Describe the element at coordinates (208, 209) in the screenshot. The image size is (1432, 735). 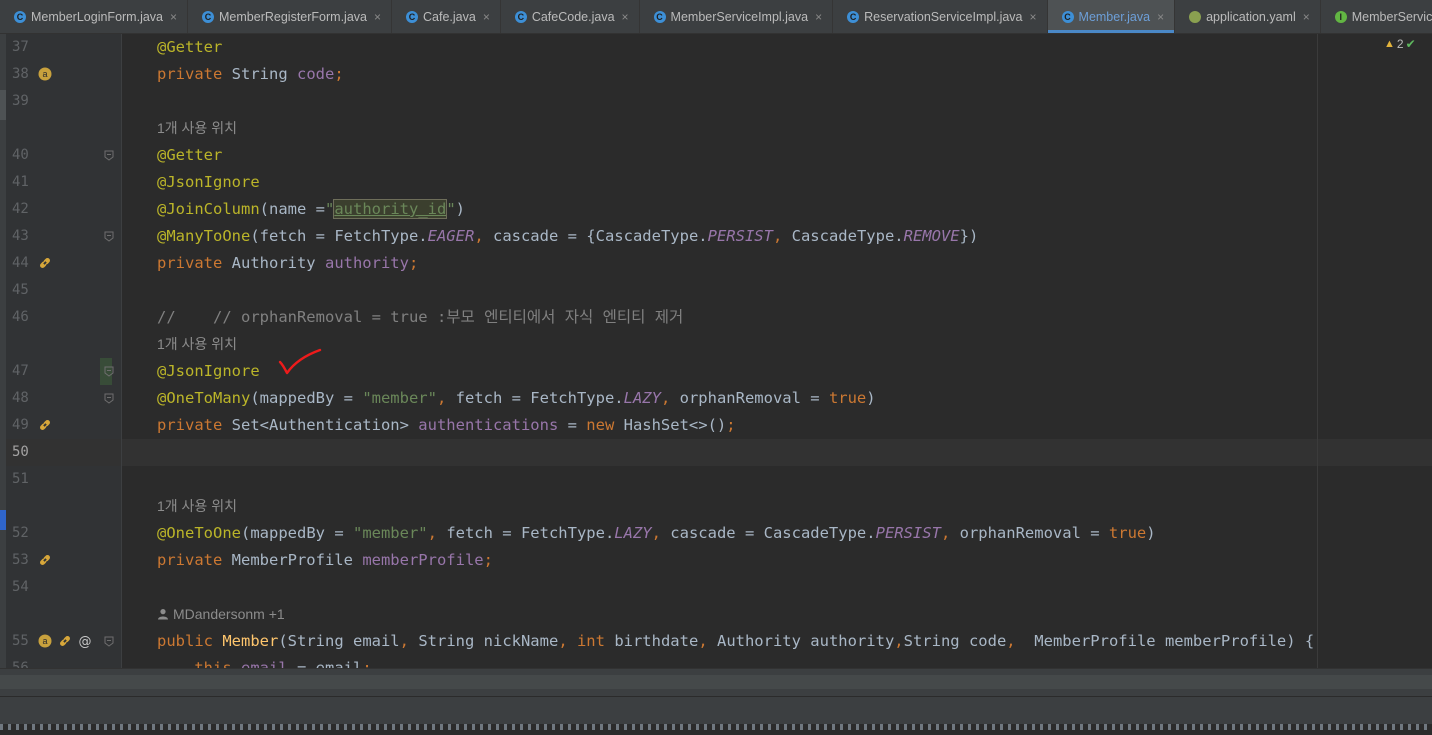
I see `code-token: @JoinColumn` at that location.